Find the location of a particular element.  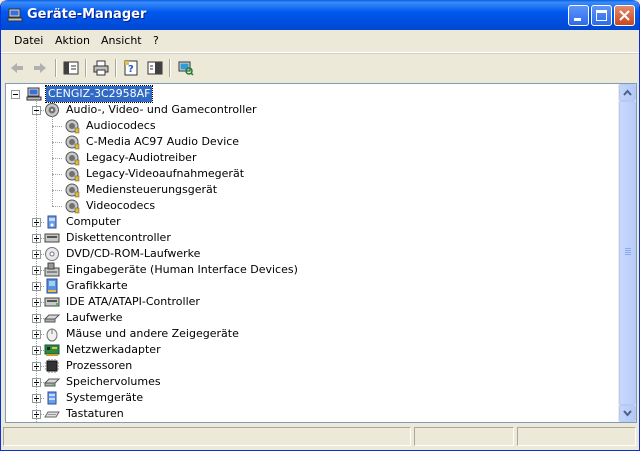

chevron-up-icon is located at coordinates (627, 92).